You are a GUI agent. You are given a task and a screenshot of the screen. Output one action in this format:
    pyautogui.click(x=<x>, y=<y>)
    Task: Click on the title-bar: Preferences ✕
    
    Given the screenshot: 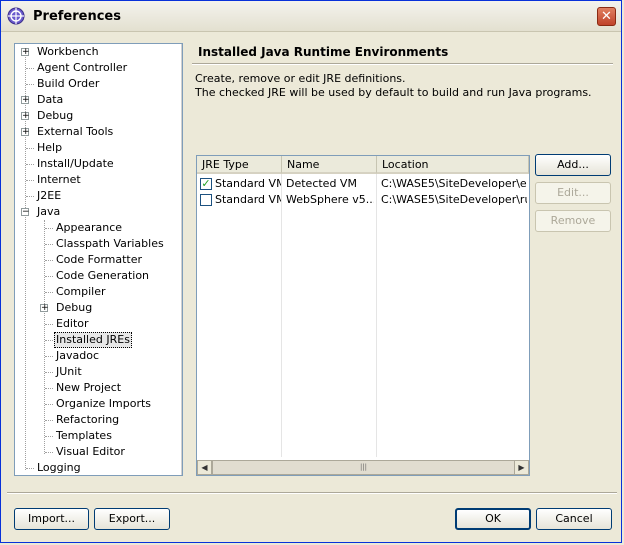 What is the action you would take?
    pyautogui.click(x=311, y=16)
    